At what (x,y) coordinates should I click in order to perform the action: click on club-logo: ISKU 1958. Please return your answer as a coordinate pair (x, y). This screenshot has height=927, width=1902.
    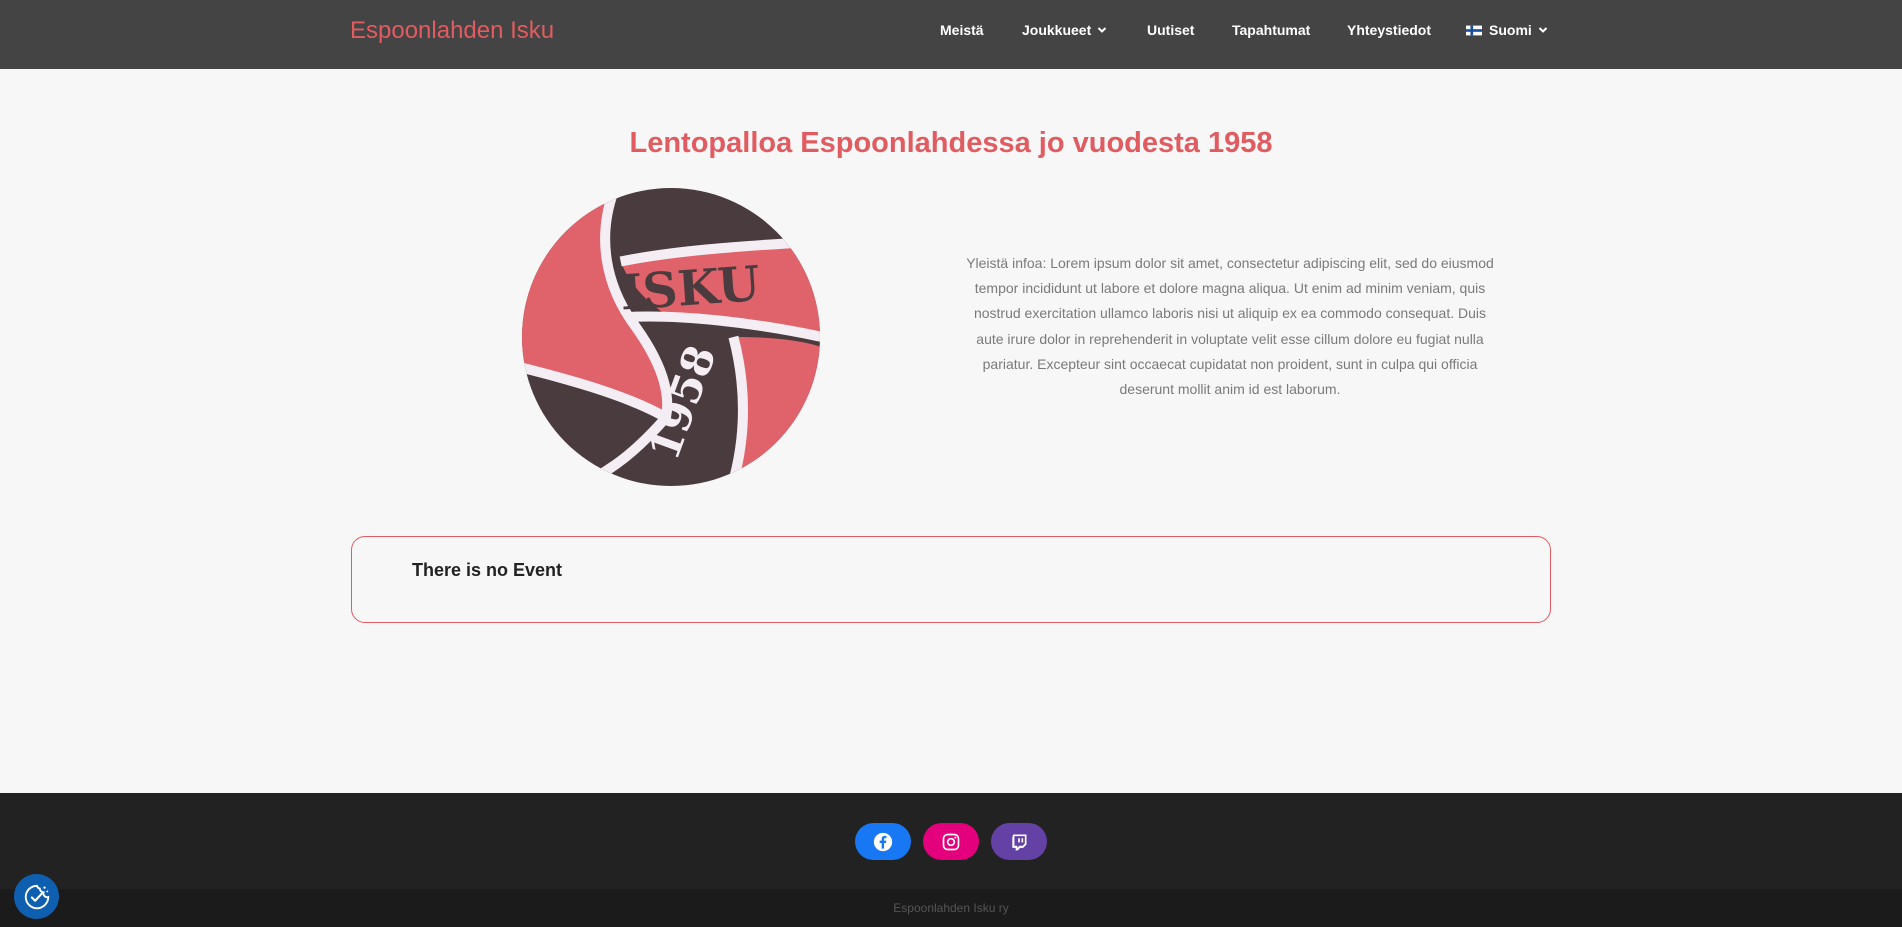
    Looking at the image, I should click on (671, 337).